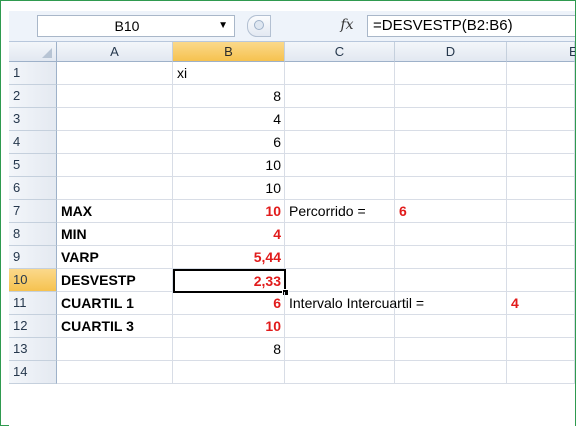  What do you see at coordinates (229, 165) in the screenshot?
I see `cell-b5: 10` at bounding box center [229, 165].